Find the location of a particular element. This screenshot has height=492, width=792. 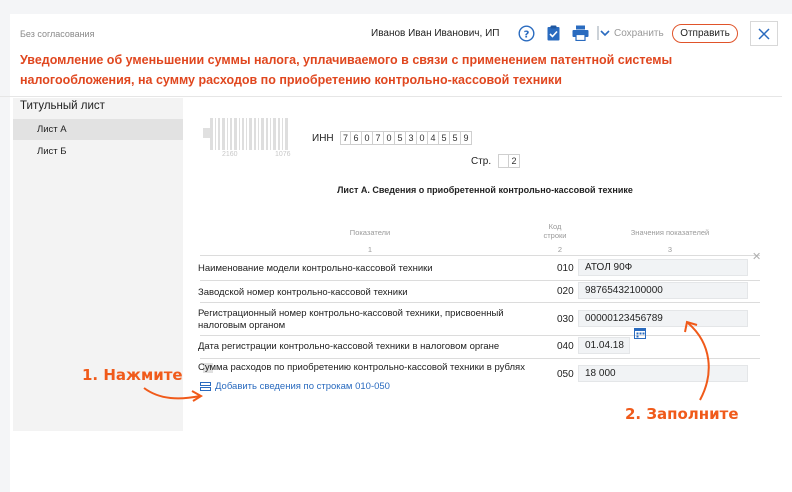

more-options-button is located at coordinates (604, 33).